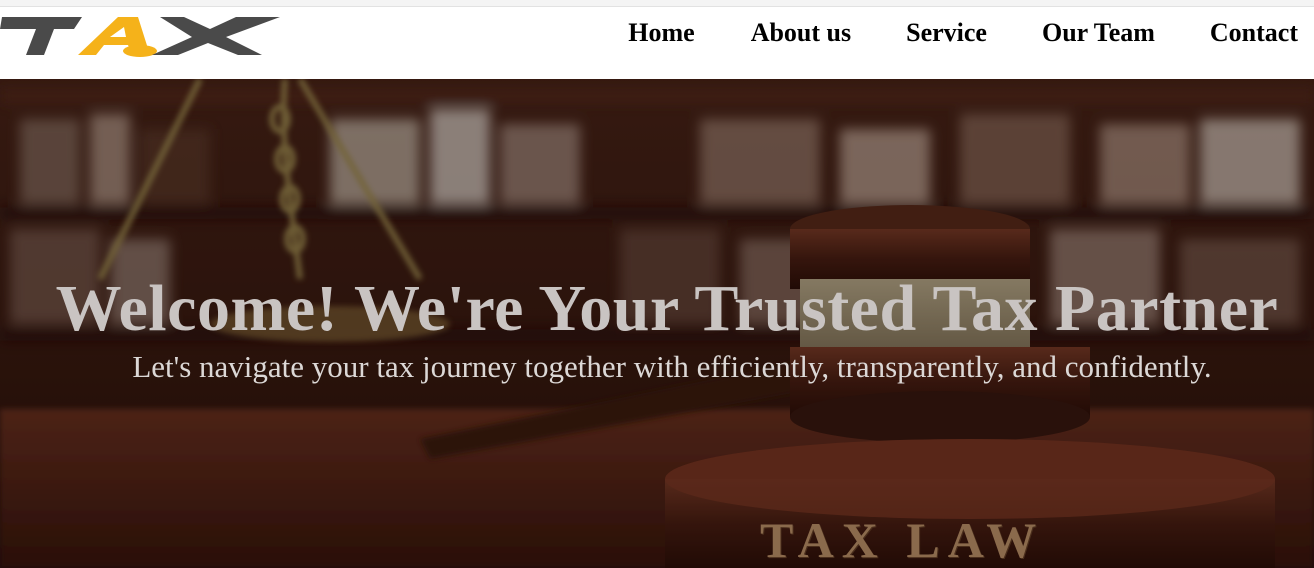 The width and height of the screenshot is (1314, 568). What do you see at coordinates (667, 308) in the screenshot?
I see `hero-title: Welcome! We're Your Trusted Tax Partner` at bounding box center [667, 308].